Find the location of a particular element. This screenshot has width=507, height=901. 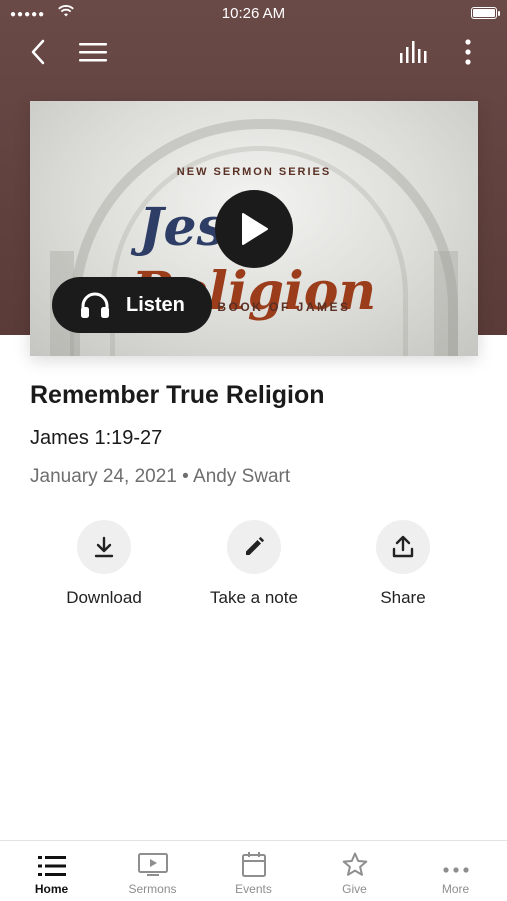

share-label: Share is located at coordinates (403, 597).